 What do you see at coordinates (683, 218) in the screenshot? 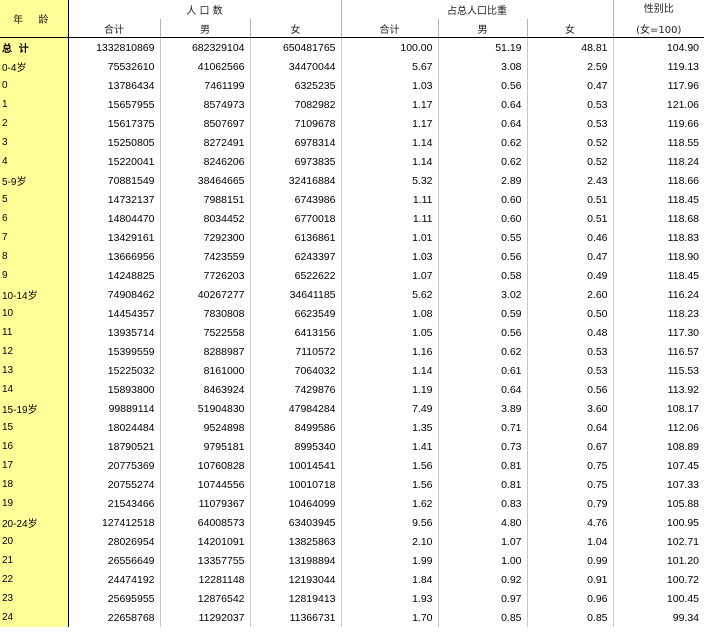
I see `cell-sex-ratio: 118.68` at bounding box center [683, 218].